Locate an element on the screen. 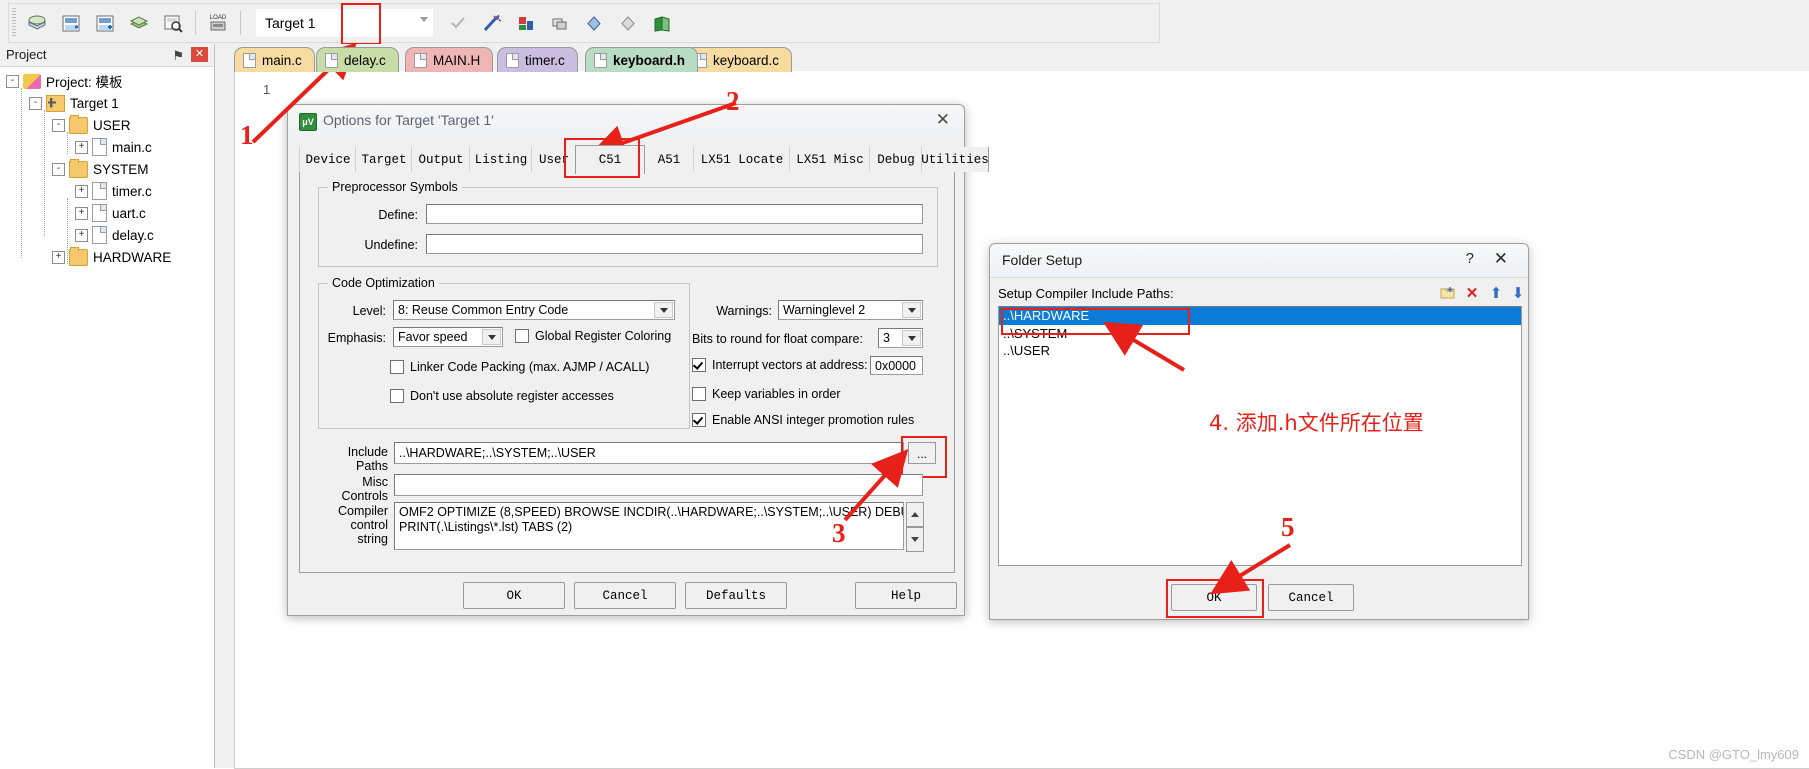 This screenshot has width=1809, height=769. layers-icon is located at coordinates (139, 23).